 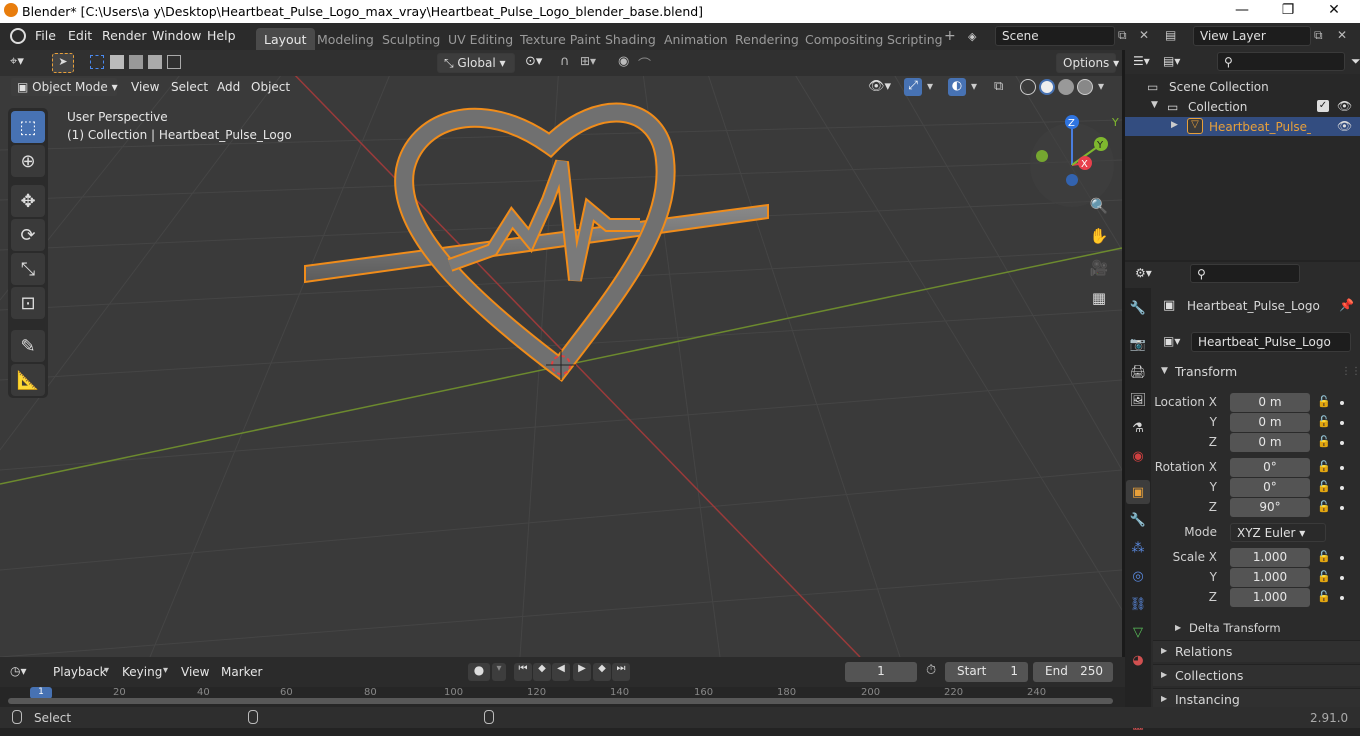 What do you see at coordinates (1138, 492) in the screenshot?
I see `tab-object: ▣` at bounding box center [1138, 492].